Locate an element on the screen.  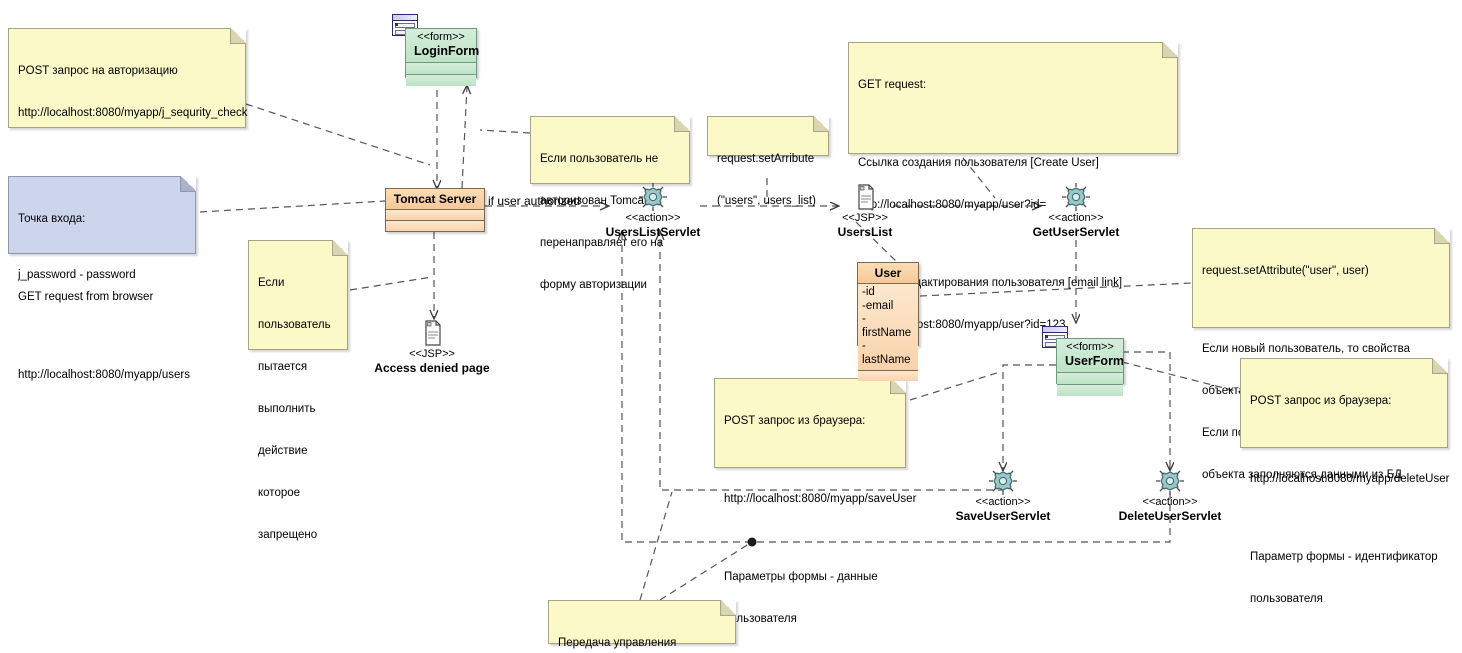
class-name-label: Tomcat Server is located at coordinates (435, 199).